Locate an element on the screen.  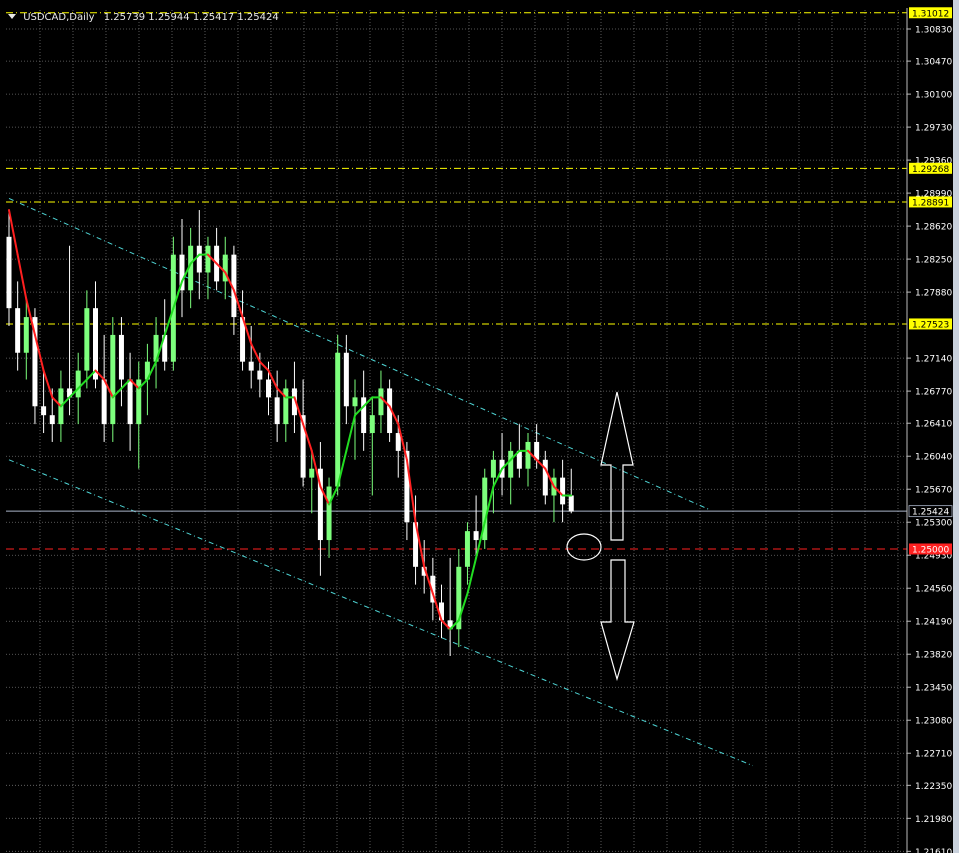
axis-tick-label: 1.23820 is located at coordinates (933, 656).